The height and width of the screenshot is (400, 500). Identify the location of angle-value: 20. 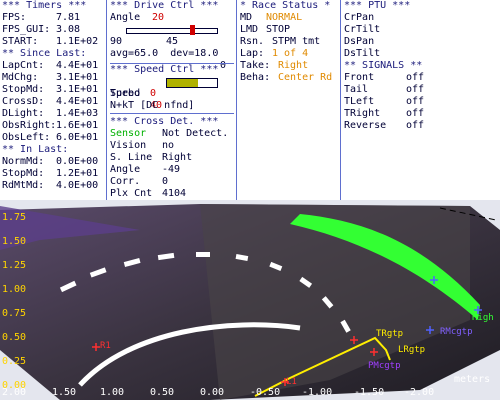
(158, 17).